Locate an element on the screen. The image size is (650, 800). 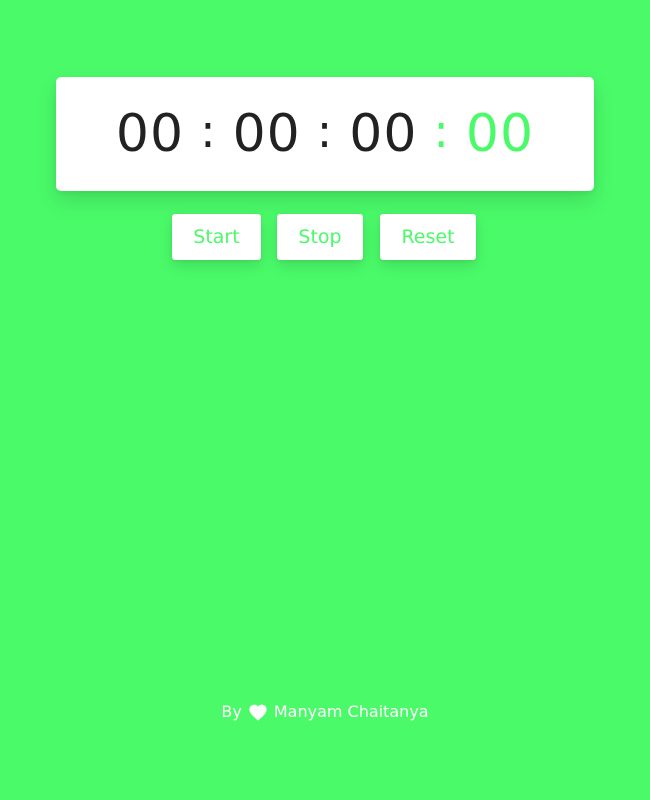
controls: Start Stop Reset is located at coordinates (325, 238).